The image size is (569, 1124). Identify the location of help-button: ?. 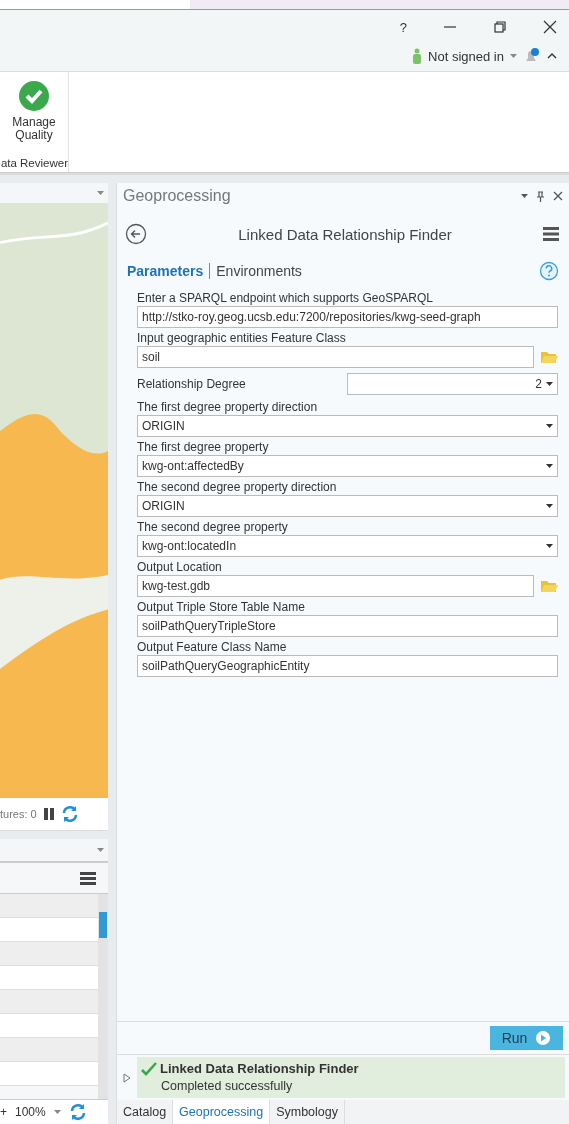
(403, 27).